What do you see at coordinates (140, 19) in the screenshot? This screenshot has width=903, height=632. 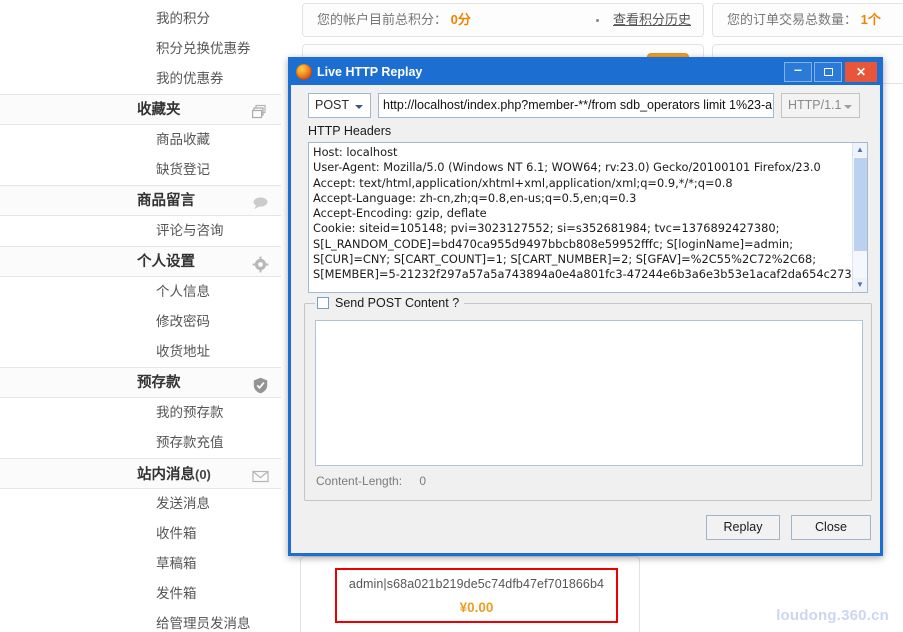 I see `sidebar-item: 我的积分` at bounding box center [140, 19].